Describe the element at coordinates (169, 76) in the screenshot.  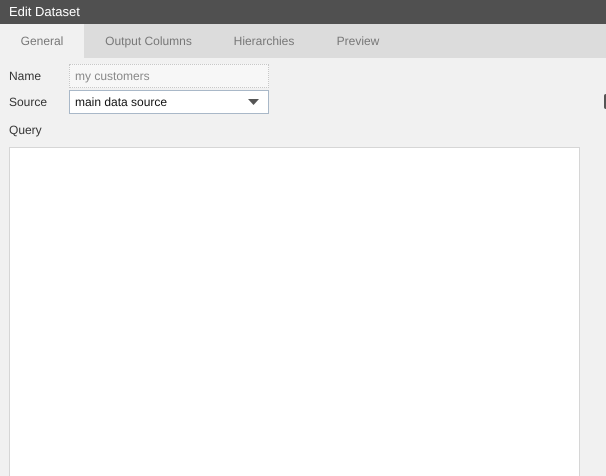
I see `name-field: my customers` at that location.